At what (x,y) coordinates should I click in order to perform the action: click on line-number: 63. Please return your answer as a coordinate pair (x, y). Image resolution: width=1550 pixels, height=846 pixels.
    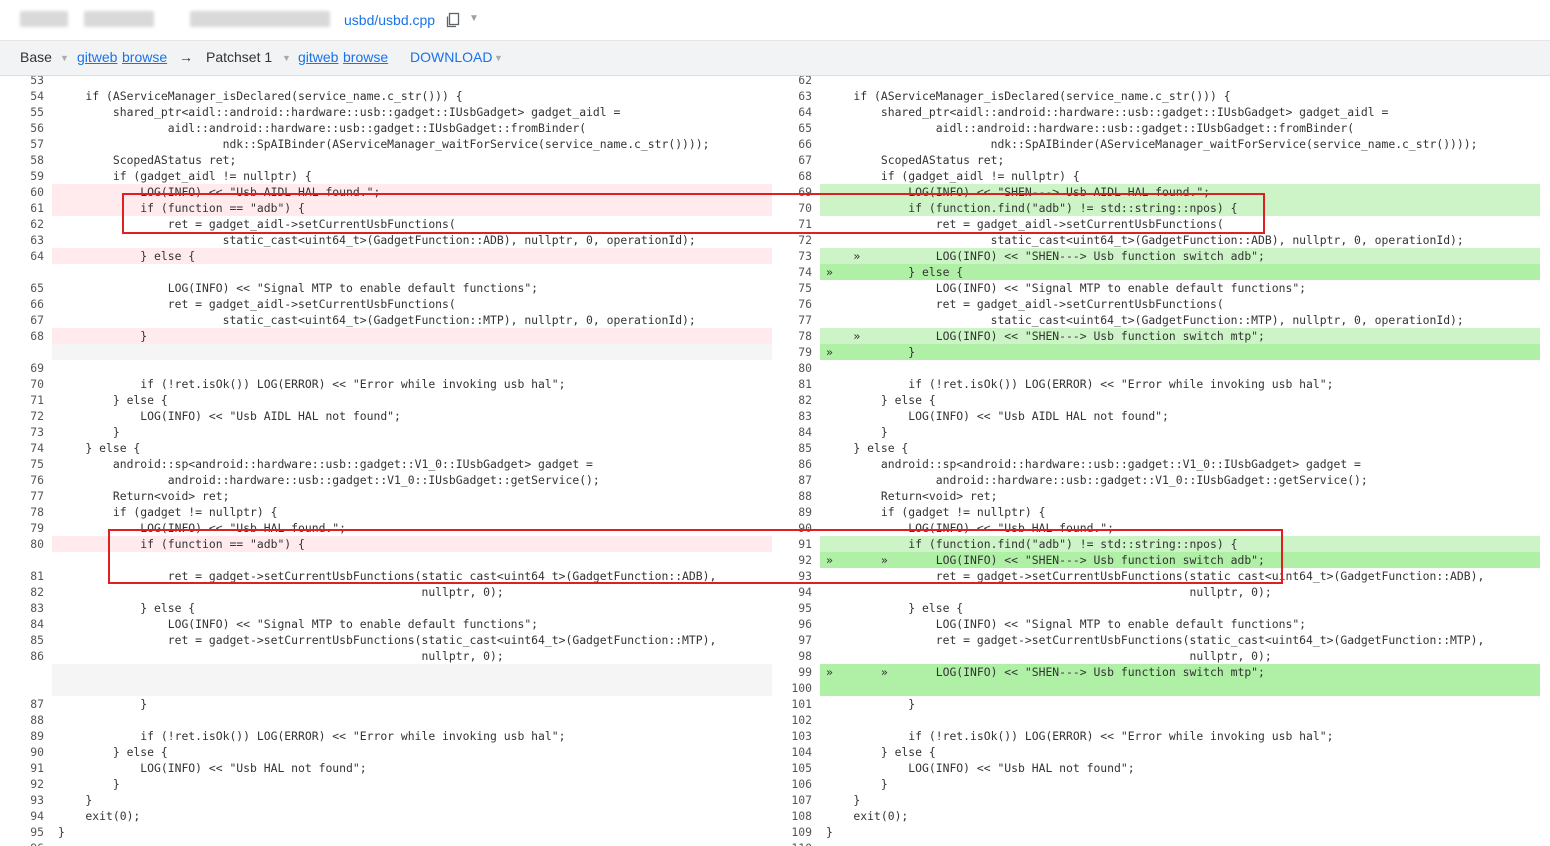
    Looking at the image, I should click on (24, 240).